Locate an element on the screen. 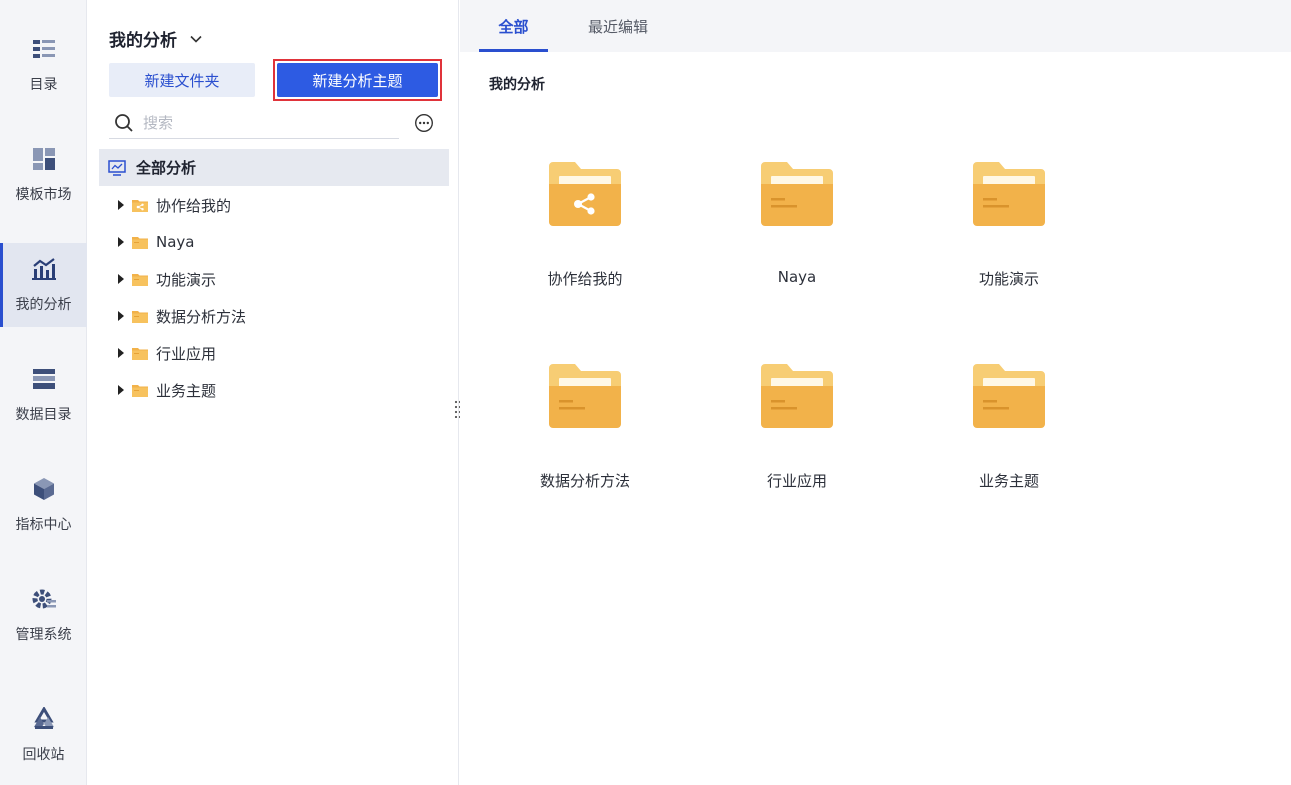 This screenshot has height=785, width=1291. folder-tile-label: 协作给我的 is located at coordinates (585, 279).